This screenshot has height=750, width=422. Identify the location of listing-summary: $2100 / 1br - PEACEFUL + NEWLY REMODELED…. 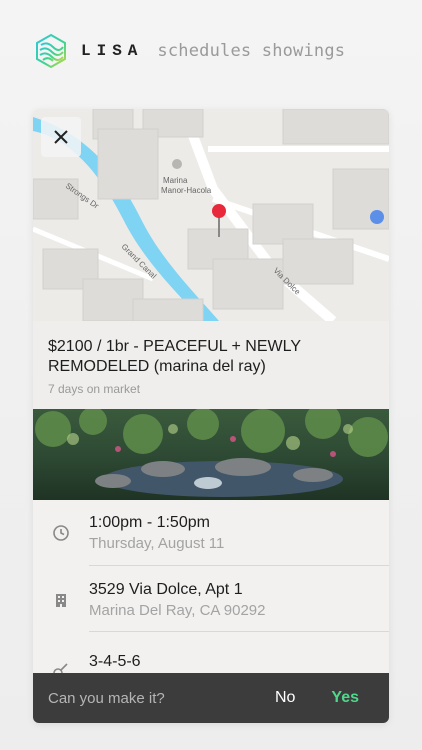
(211, 365).